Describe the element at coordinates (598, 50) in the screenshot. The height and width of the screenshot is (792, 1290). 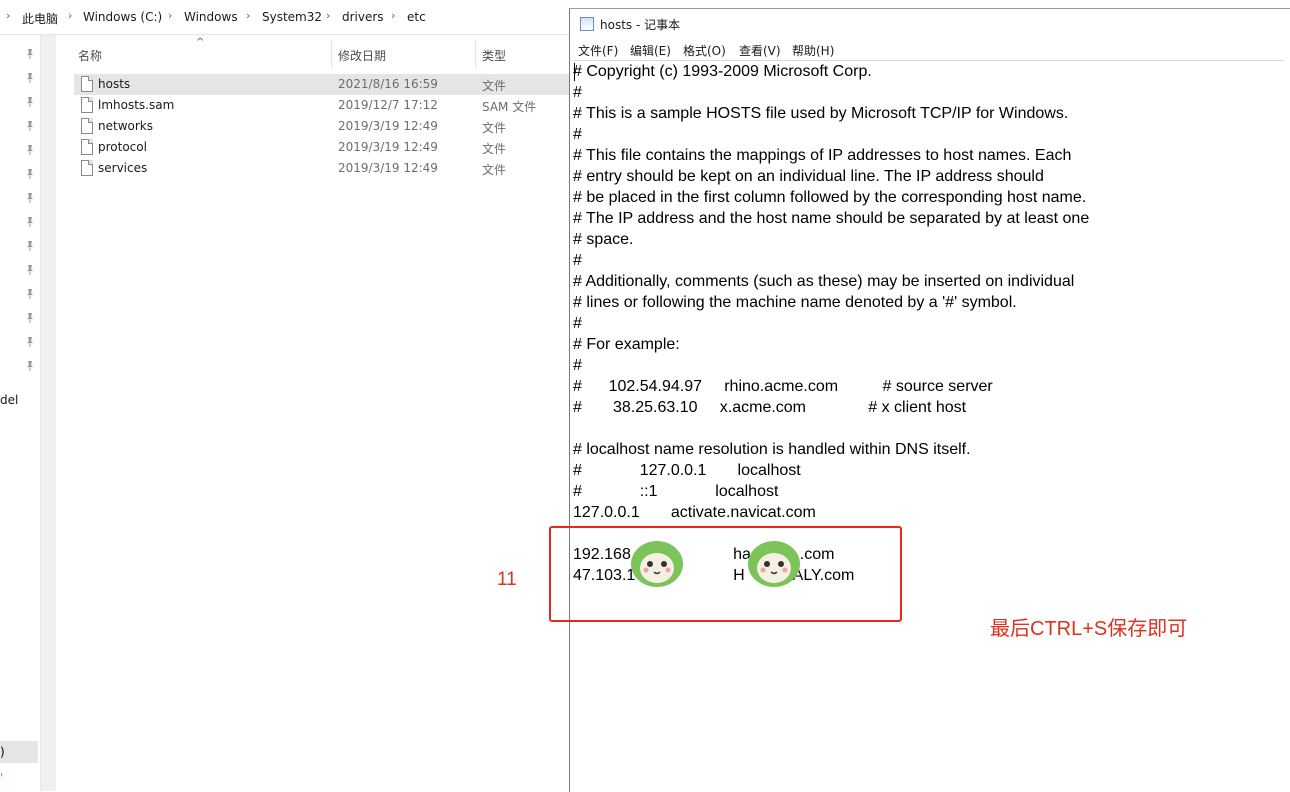
I see `menu-file: 文件(F)` at that location.